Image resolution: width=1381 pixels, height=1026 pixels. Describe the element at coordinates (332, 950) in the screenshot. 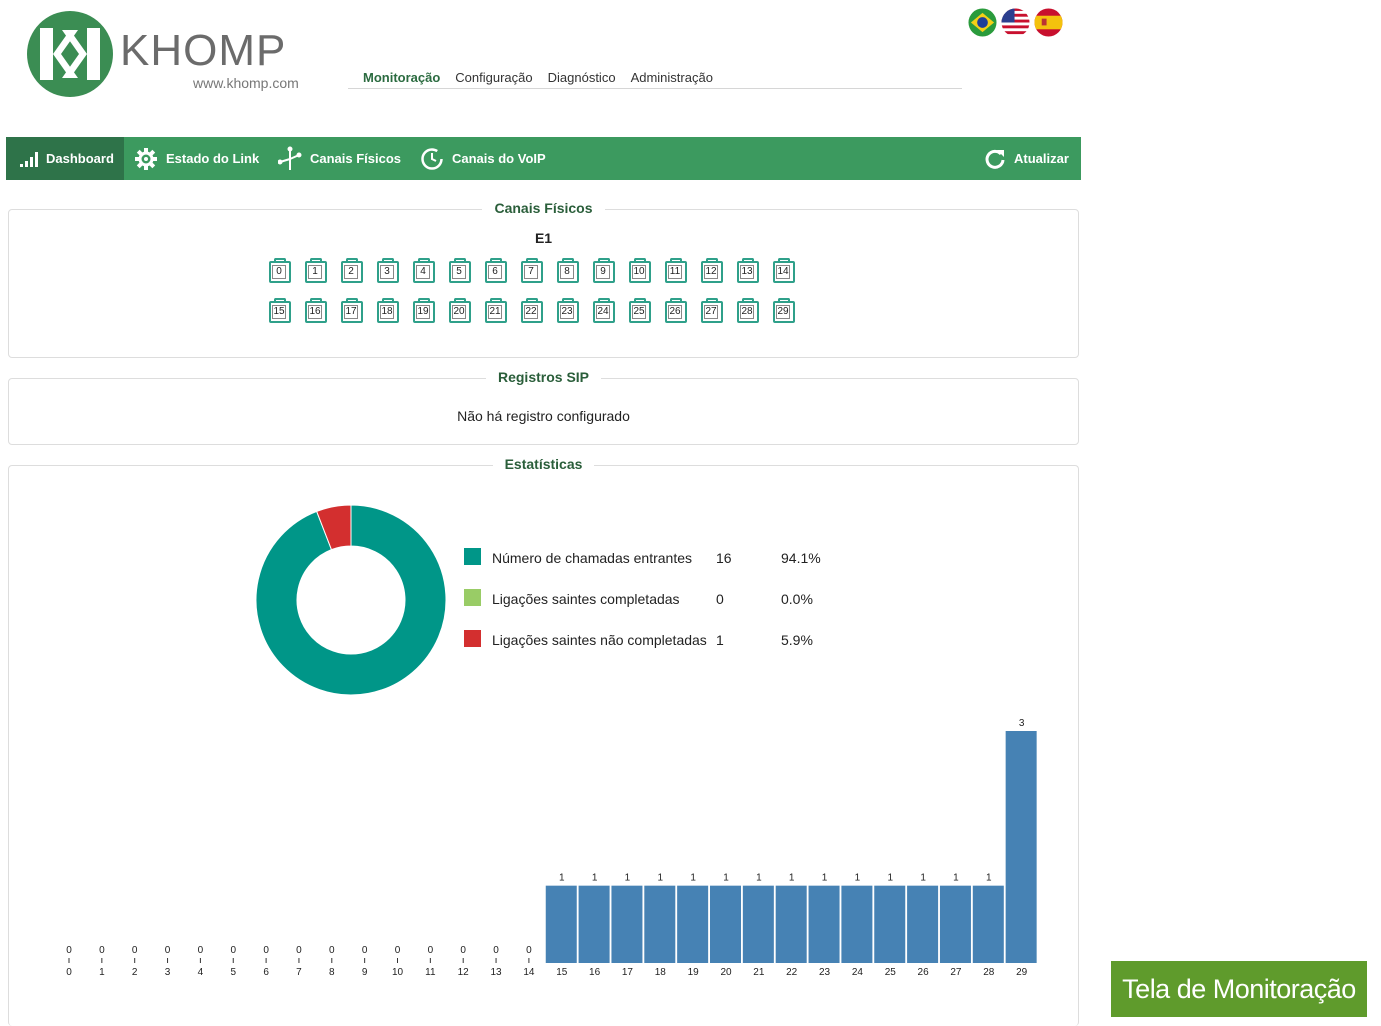

I see `data-label-8: 0` at that location.